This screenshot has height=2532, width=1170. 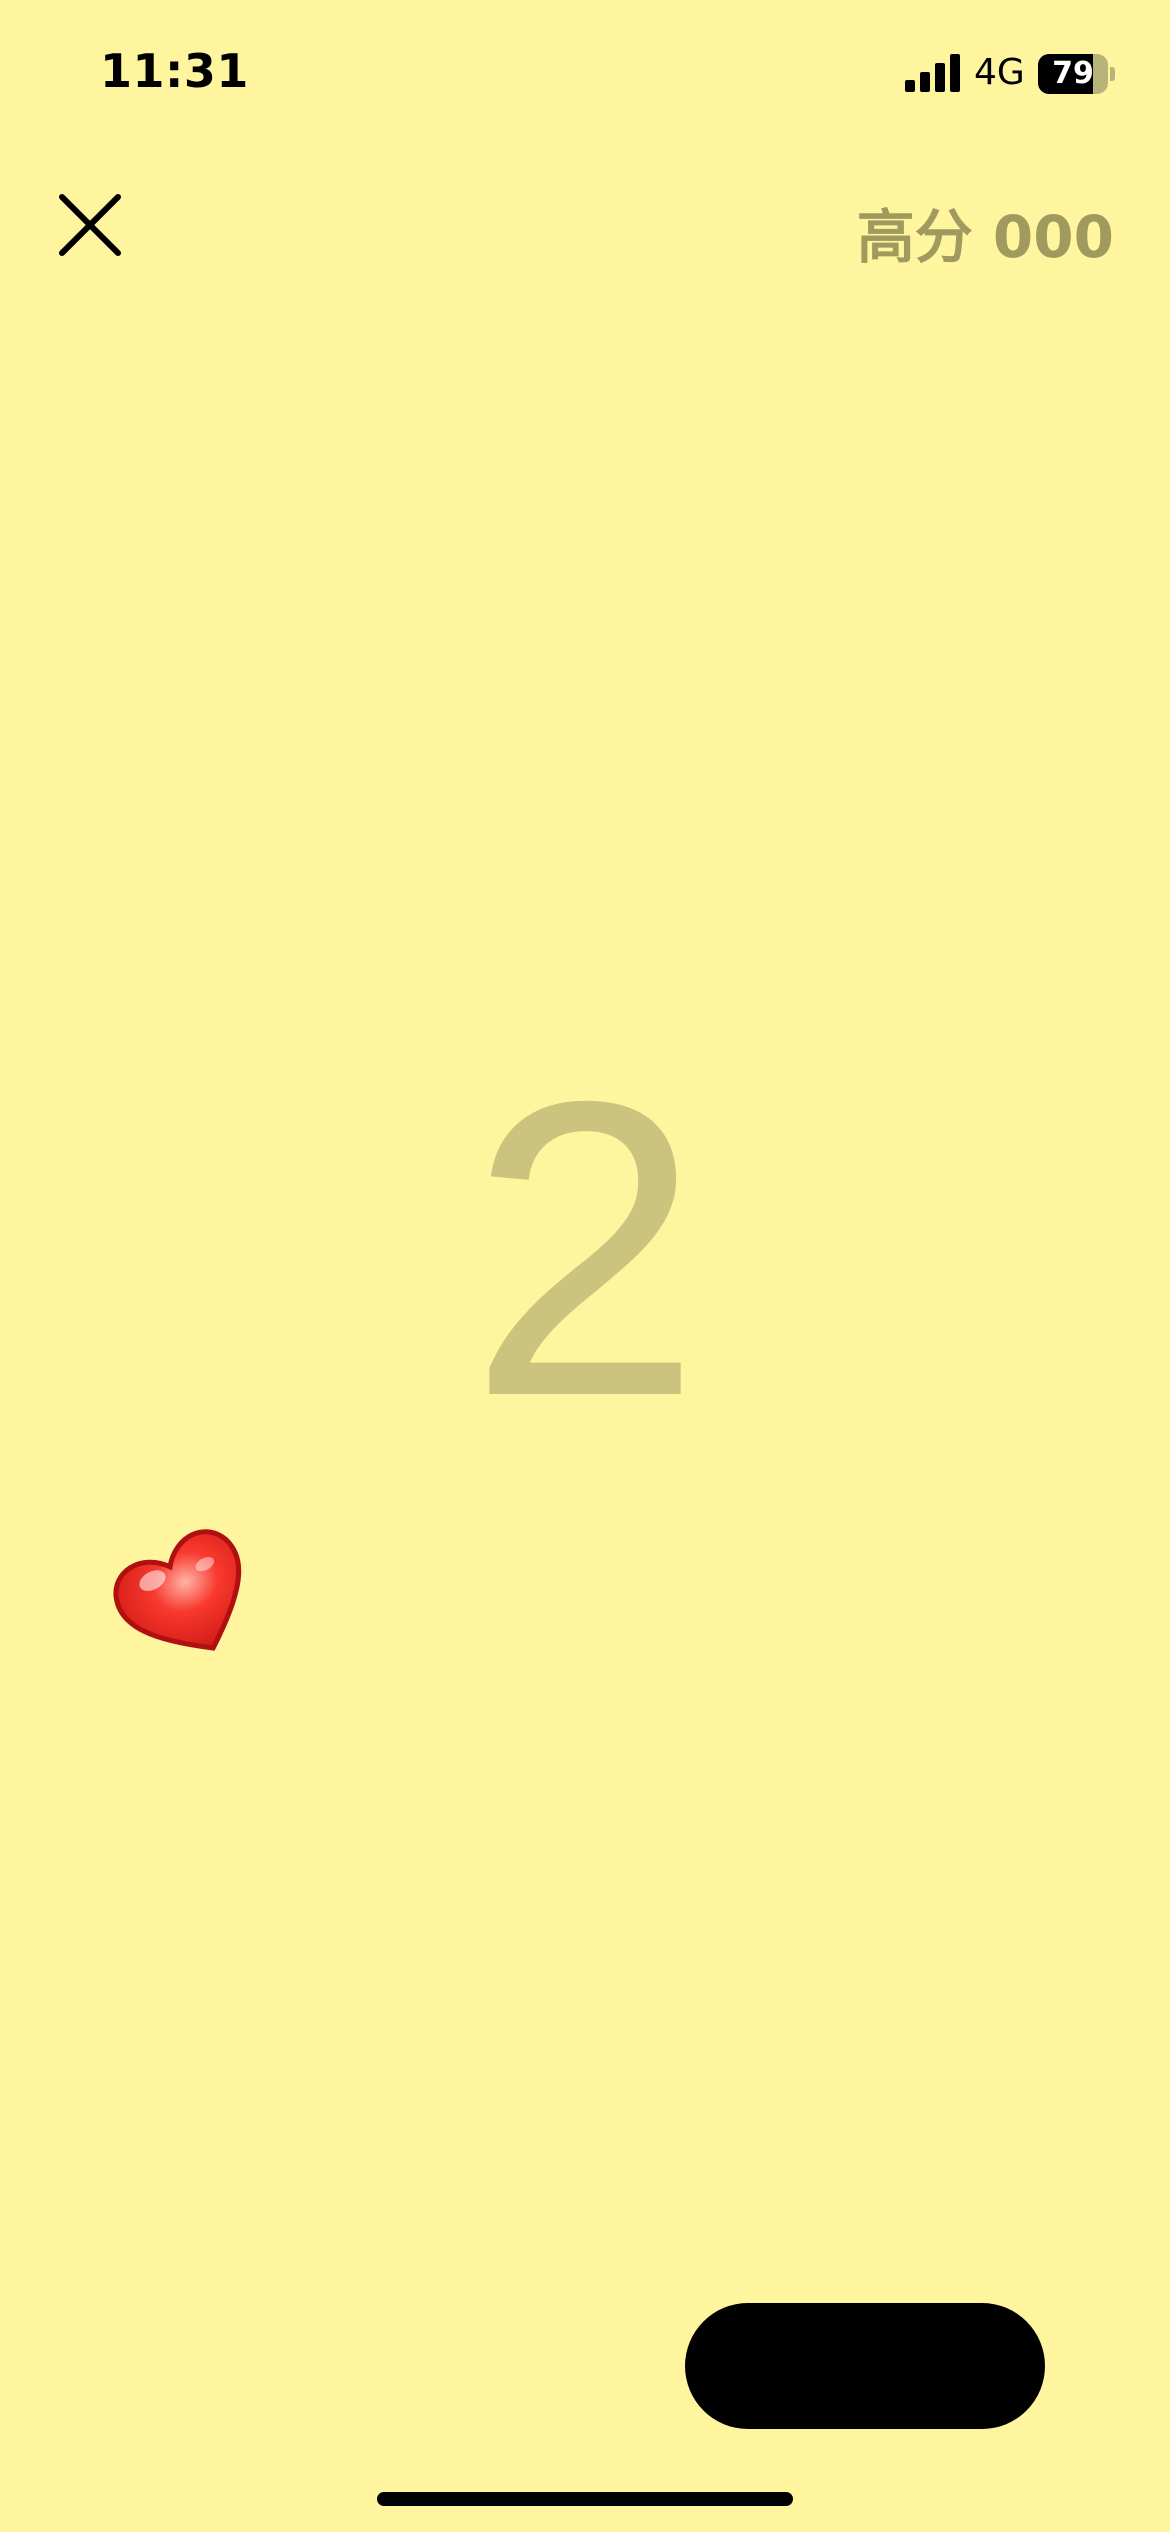 I want to click on high-score: 高分 000, so click(x=985, y=237).